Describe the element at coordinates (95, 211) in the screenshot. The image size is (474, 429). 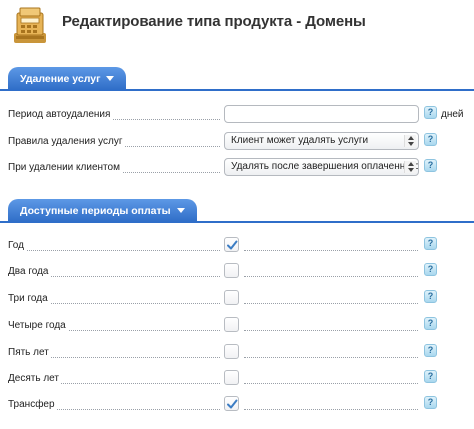
I see `section-tab-label: Доступные периоды оплаты` at that location.